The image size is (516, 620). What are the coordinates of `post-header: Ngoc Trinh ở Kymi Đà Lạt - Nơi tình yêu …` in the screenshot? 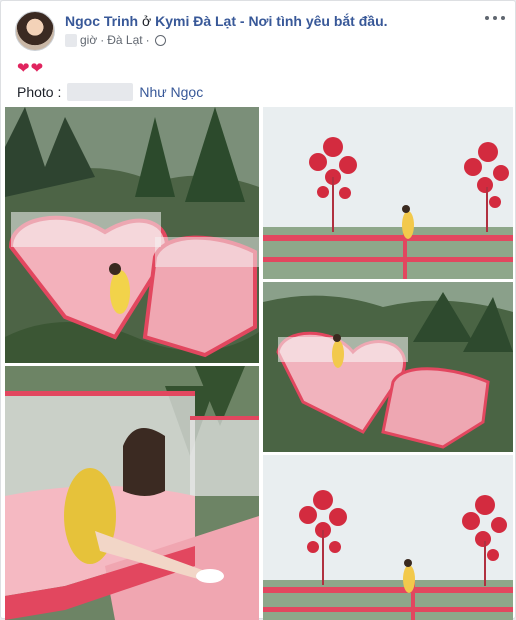 It's located at (260, 31).